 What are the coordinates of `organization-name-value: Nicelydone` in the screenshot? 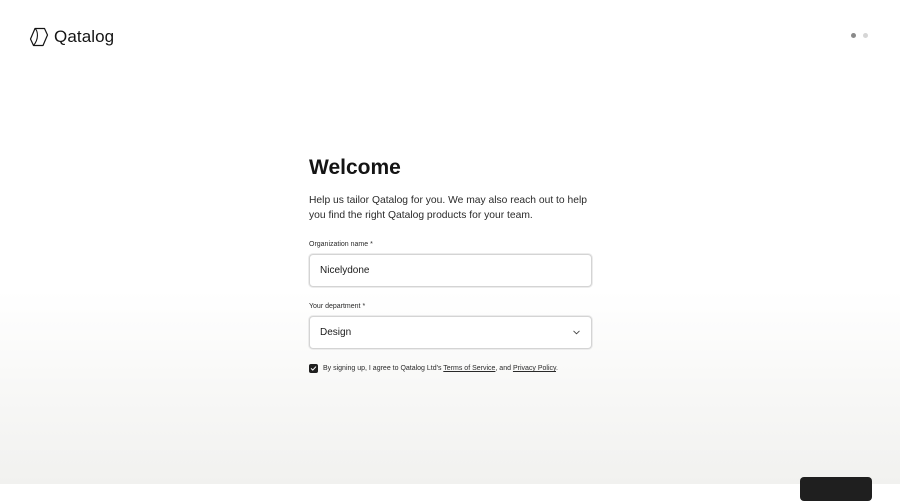 It's located at (345, 270).